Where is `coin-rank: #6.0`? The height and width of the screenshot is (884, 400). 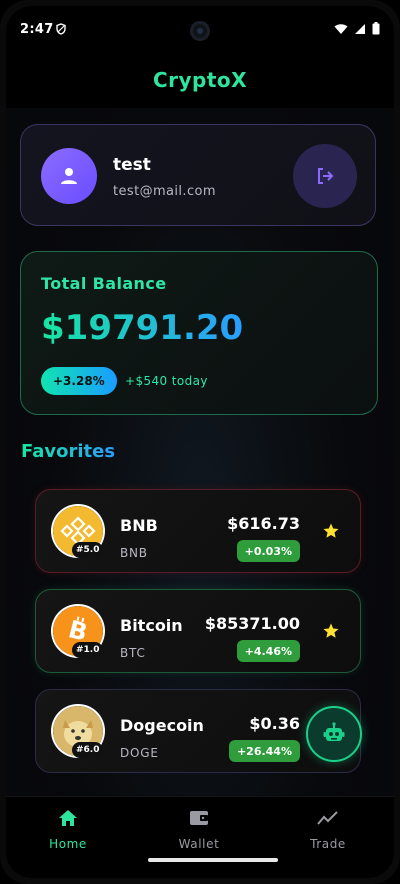 coin-rank: #6.0 is located at coordinates (88, 750).